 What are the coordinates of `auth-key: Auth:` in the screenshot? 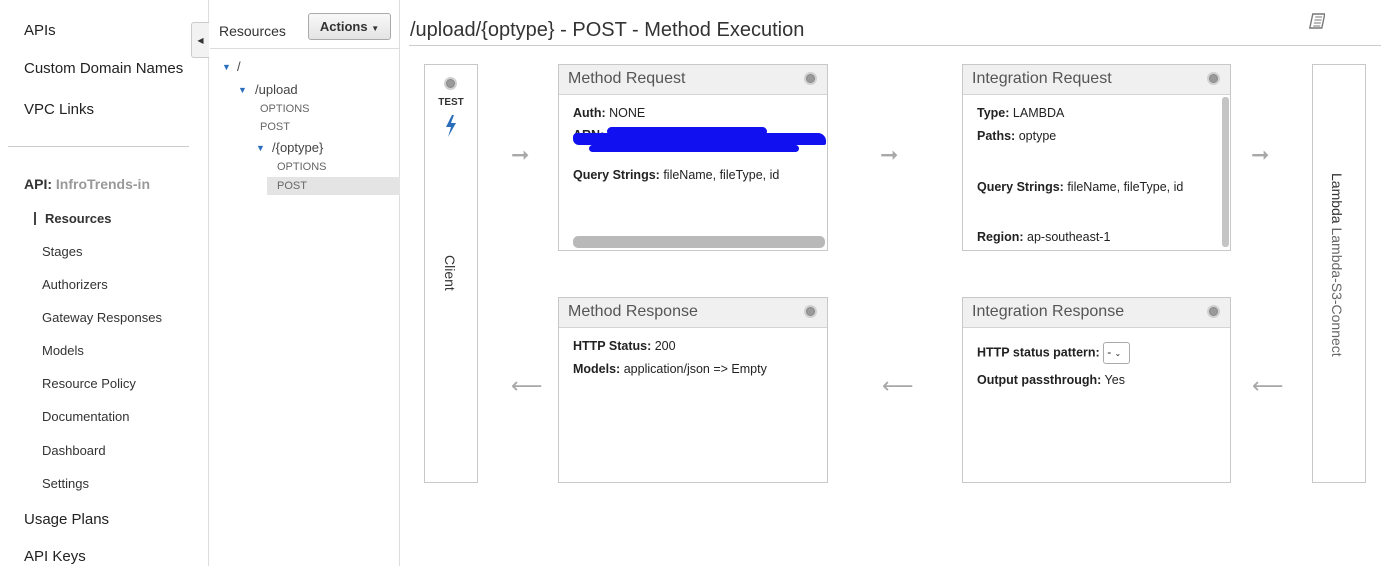 It's located at (589, 113).